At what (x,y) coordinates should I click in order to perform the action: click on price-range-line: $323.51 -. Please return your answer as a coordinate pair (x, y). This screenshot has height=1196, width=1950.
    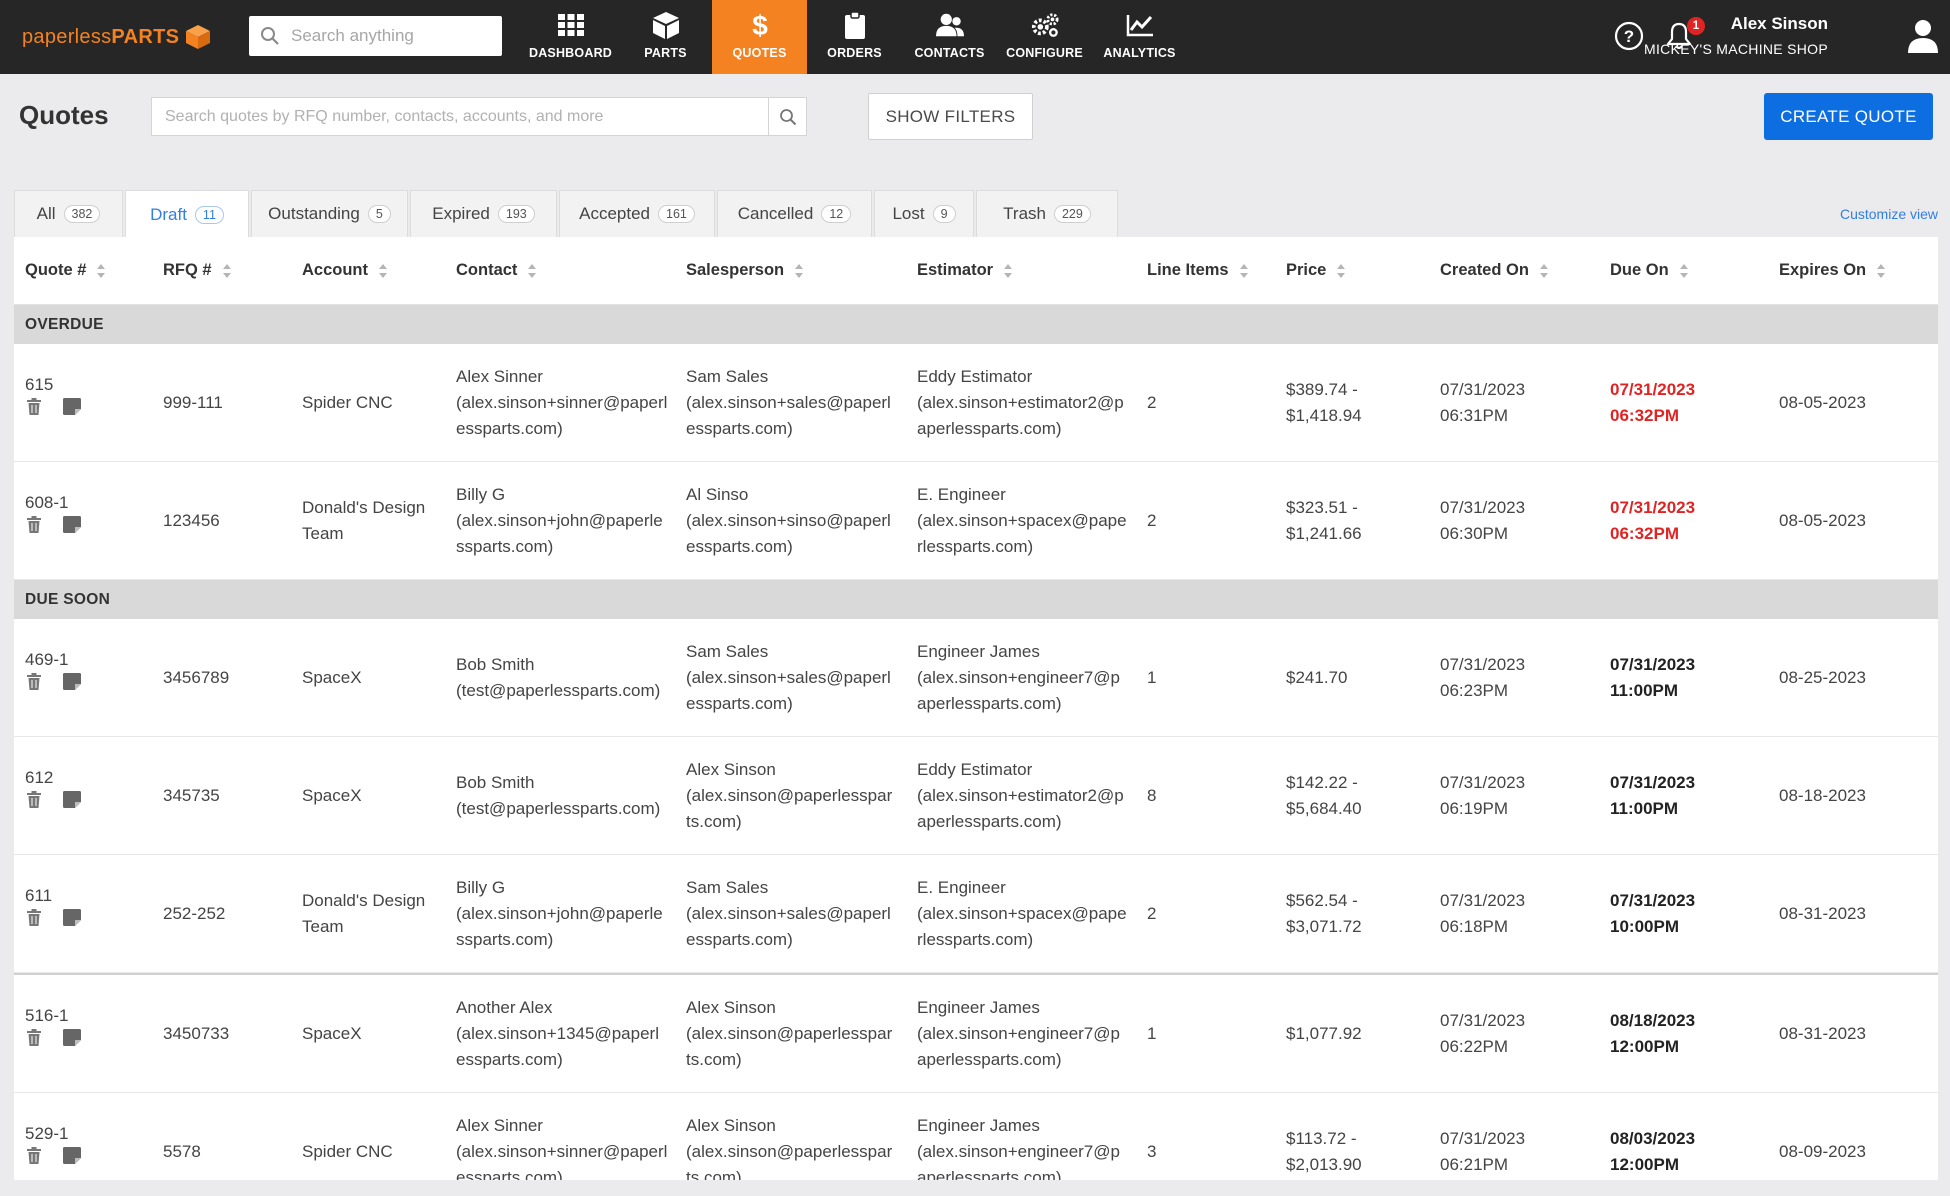
    Looking at the image, I should click on (1322, 507).